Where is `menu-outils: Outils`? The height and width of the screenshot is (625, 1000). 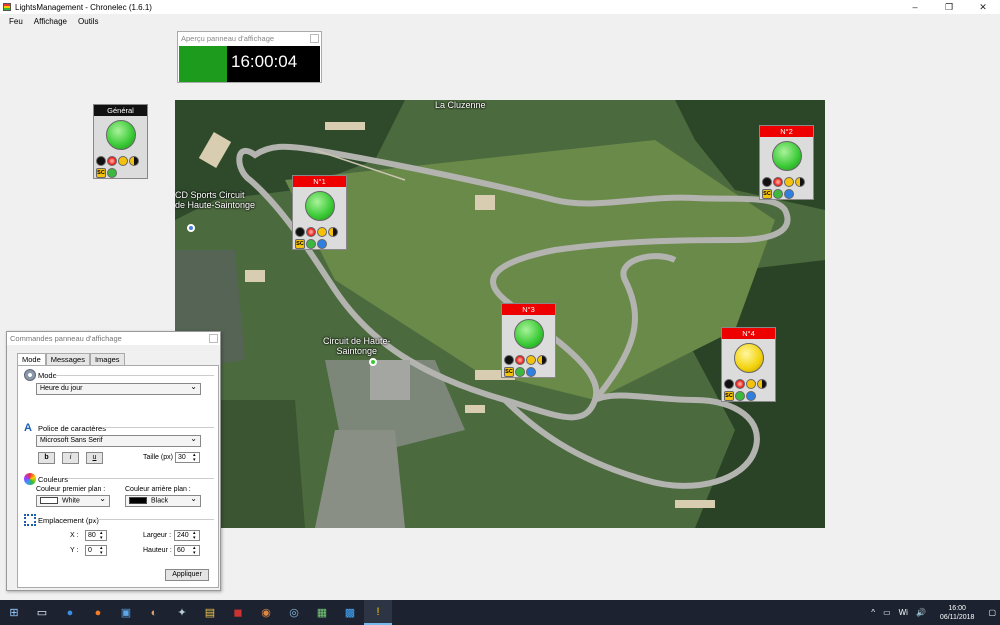 menu-outils: Outils is located at coordinates (88, 21).